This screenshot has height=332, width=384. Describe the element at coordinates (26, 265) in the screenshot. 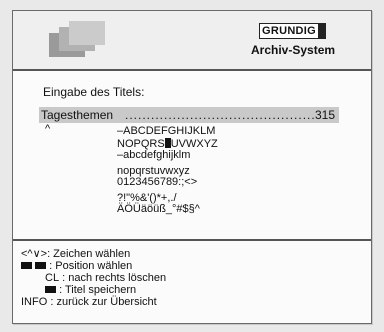

I see `left-key-icon` at that location.